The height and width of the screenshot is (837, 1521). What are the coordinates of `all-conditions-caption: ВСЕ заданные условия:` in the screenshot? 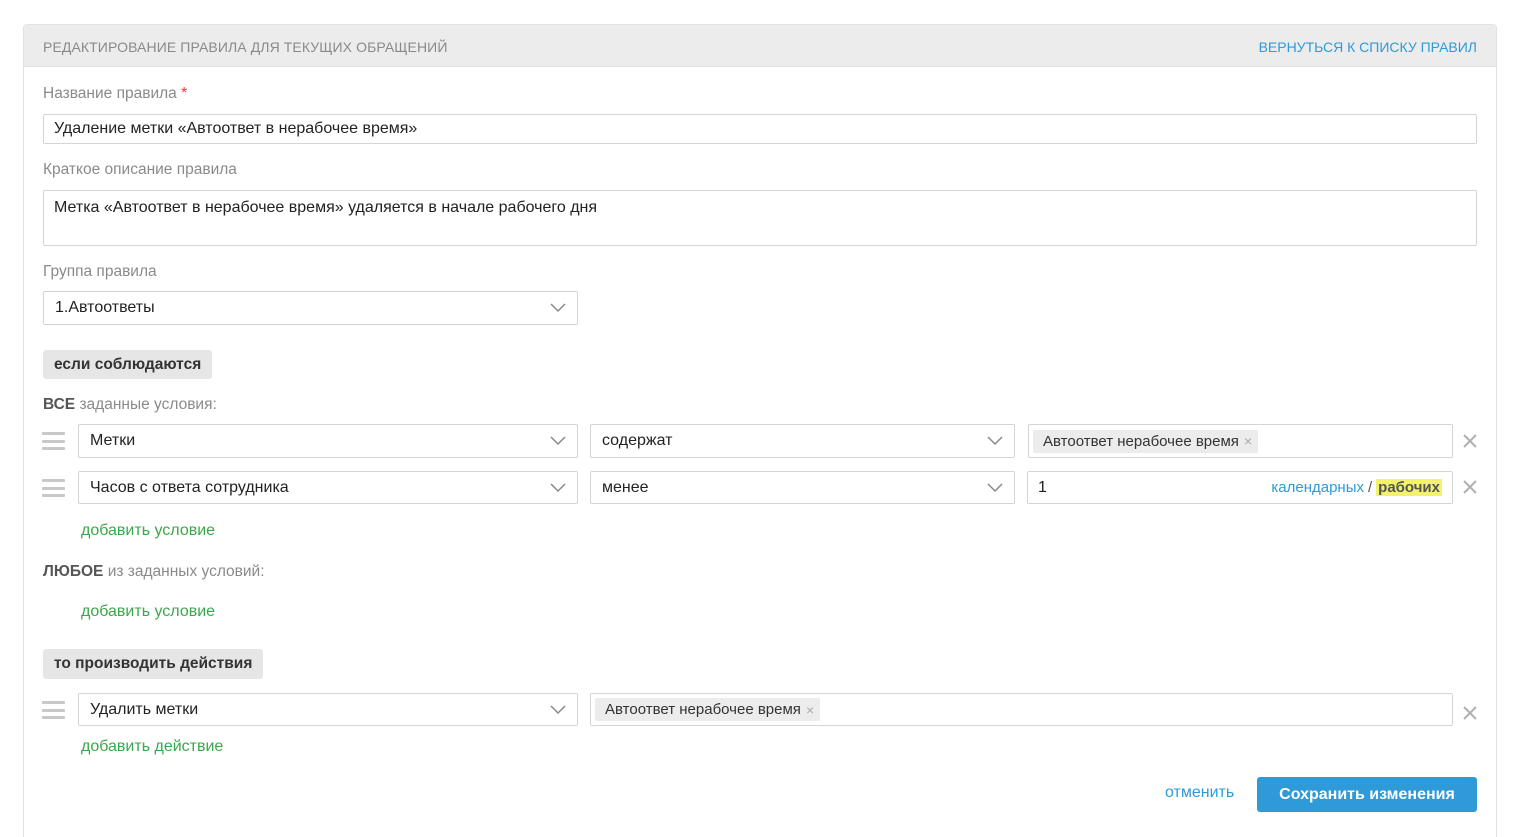 It's located at (130, 405).